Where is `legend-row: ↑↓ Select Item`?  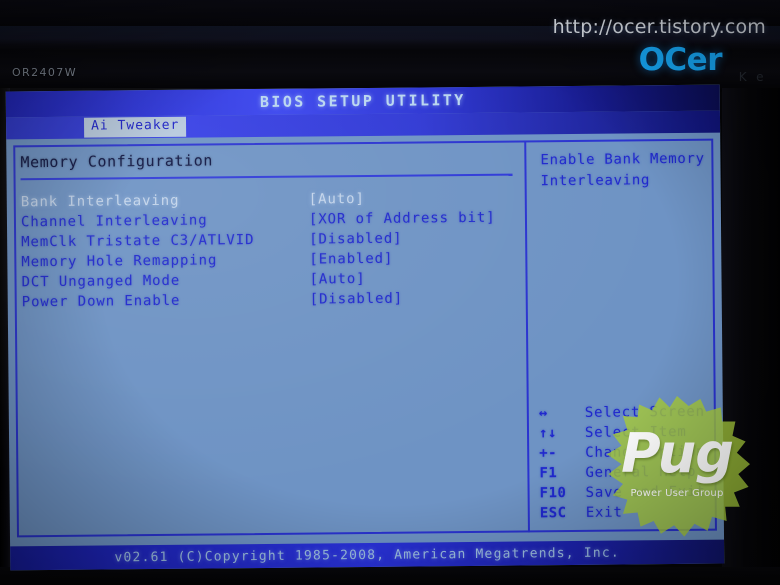 legend-row: ↑↓ Select Item is located at coordinates (629, 433).